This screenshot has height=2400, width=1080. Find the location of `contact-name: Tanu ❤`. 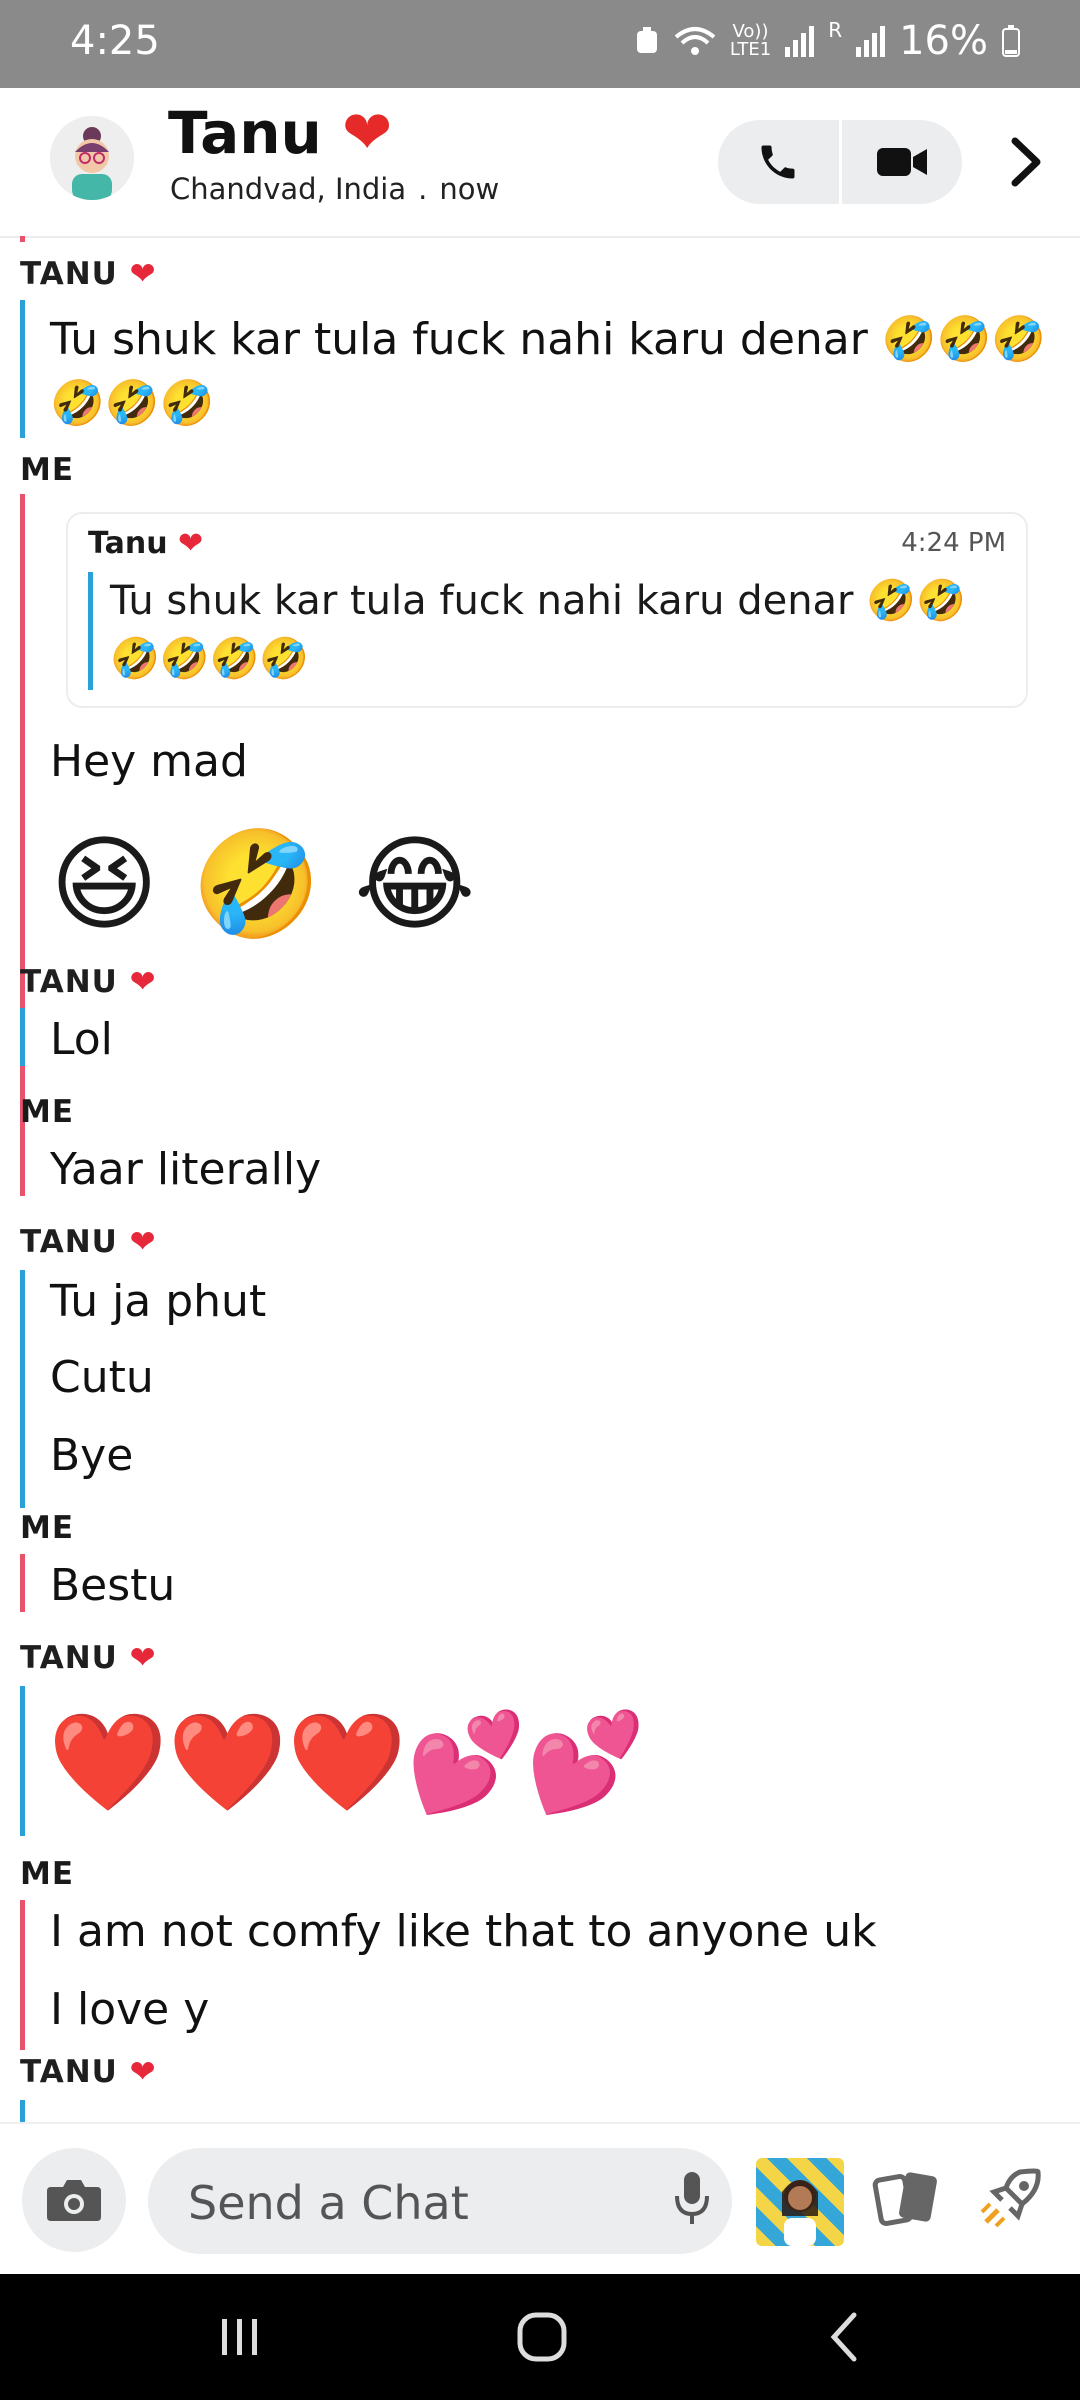

contact-name: Tanu ❤ is located at coordinates (280, 133).